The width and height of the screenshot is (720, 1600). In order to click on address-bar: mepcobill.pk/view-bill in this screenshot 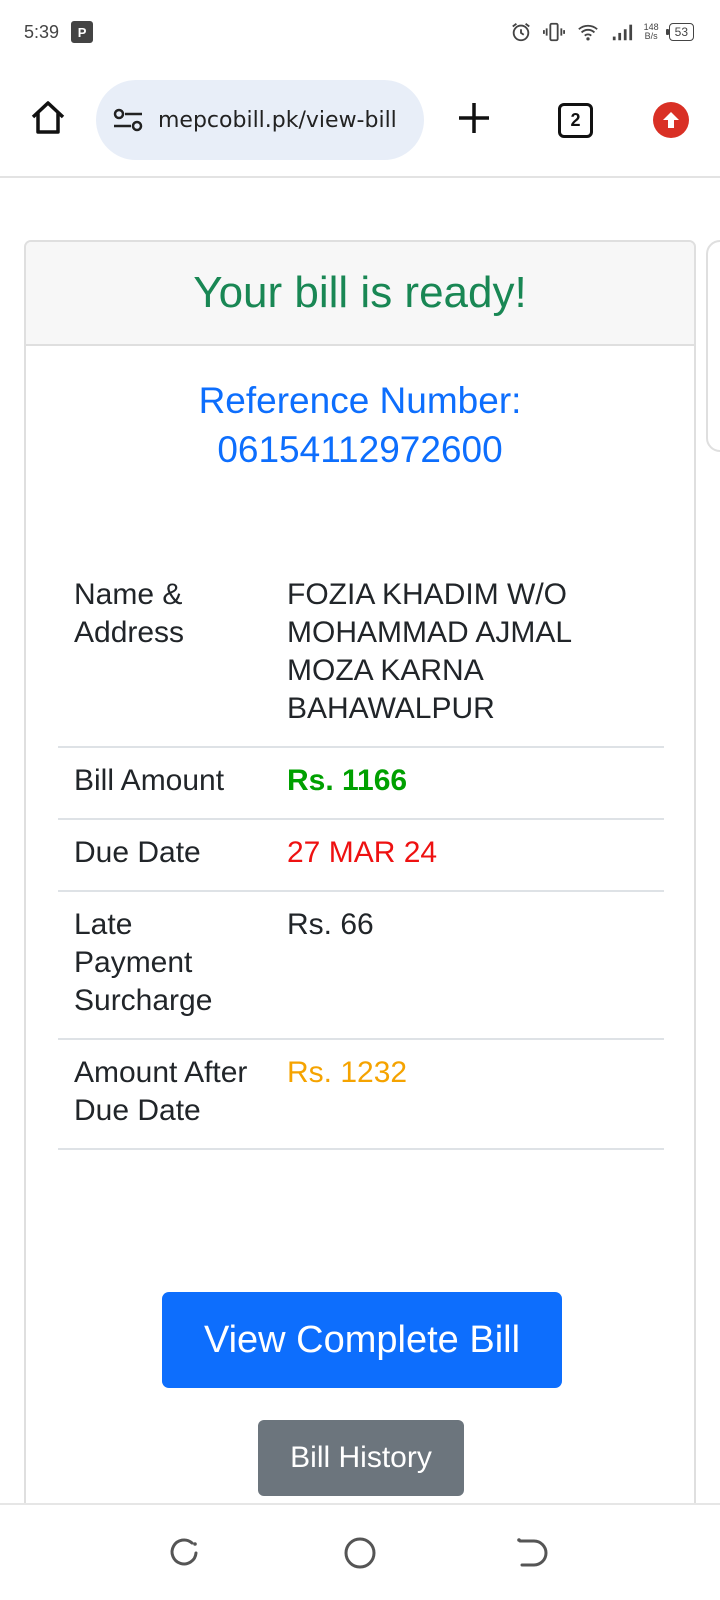, I will do `click(260, 120)`.